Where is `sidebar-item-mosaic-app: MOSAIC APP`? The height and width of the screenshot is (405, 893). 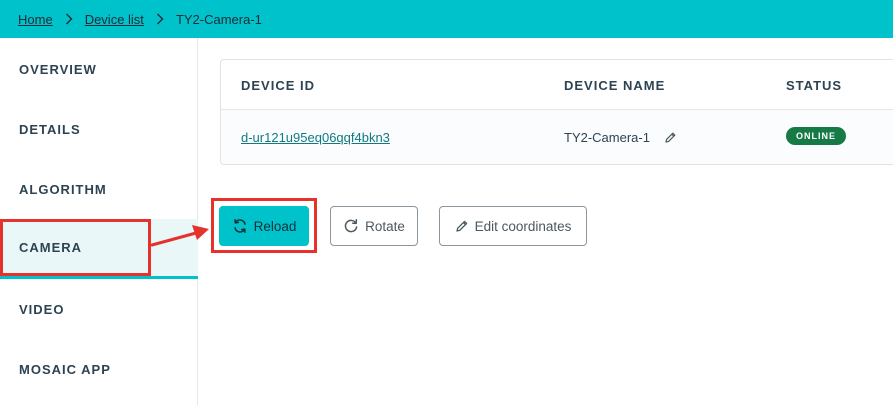 sidebar-item-mosaic-app: MOSAIC APP is located at coordinates (99, 369).